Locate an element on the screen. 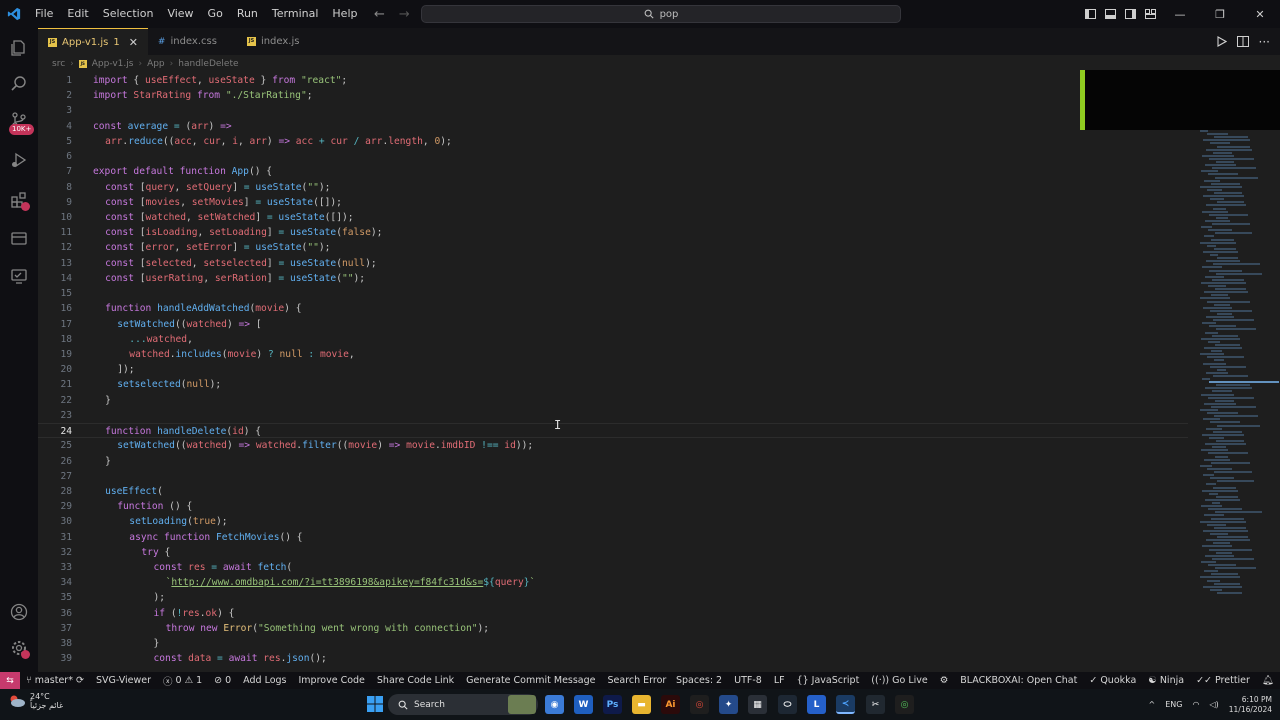 This screenshot has height=720, width=1280. add-logs-button: Add Logs is located at coordinates (264, 680).